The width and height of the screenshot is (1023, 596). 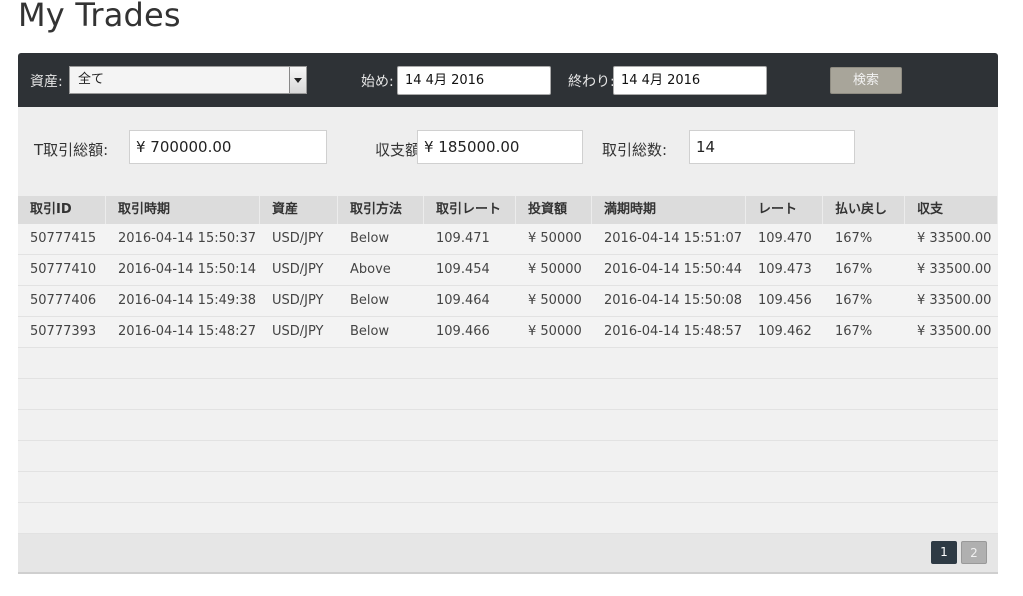 What do you see at coordinates (591, 82) in the screenshot?
I see `end-date-label: 終わり:` at bounding box center [591, 82].